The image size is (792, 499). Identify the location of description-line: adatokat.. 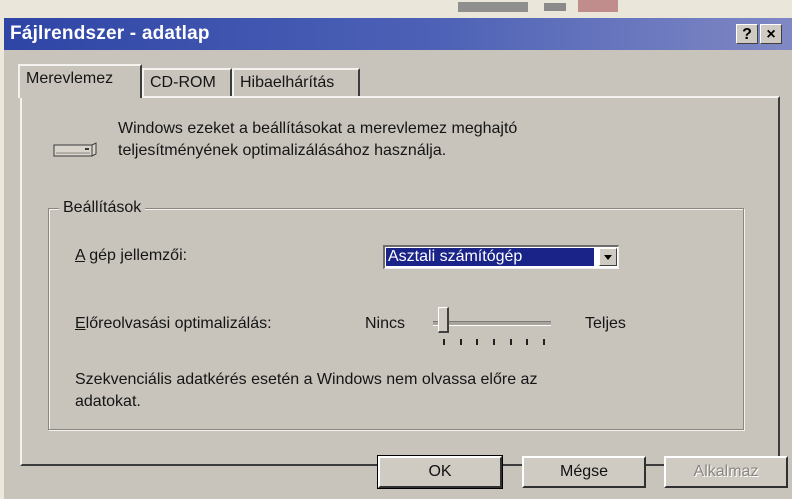
(108, 401).